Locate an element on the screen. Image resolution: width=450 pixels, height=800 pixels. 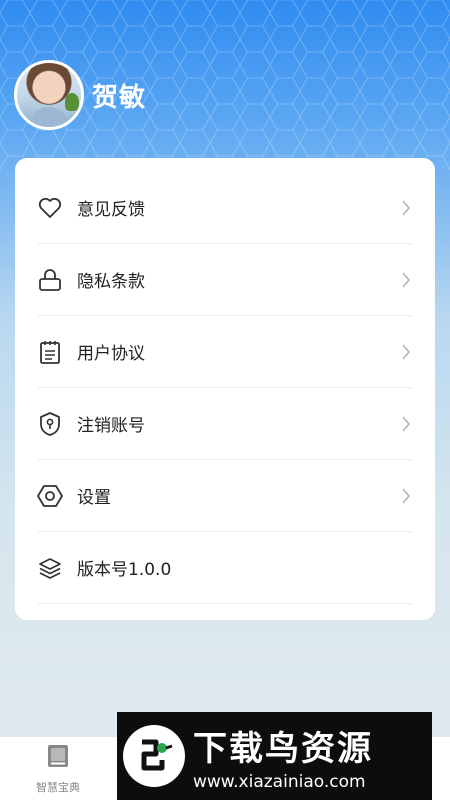
tab-wisdom-guide: 智慧宝典 is located at coordinates (58, 769).